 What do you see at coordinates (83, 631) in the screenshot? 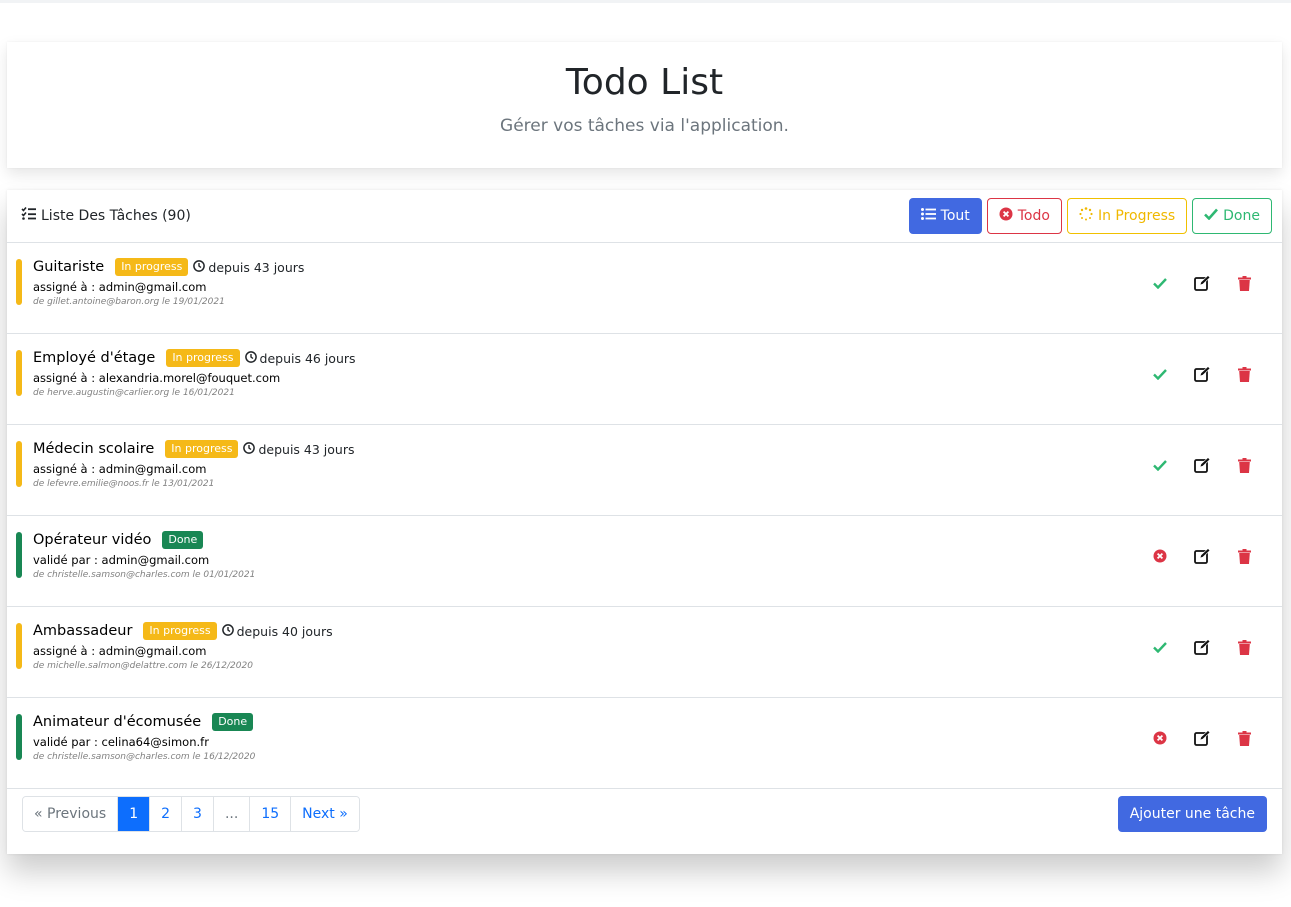
I see `task-title: Ambassadeur` at bounding box center [83, 631].